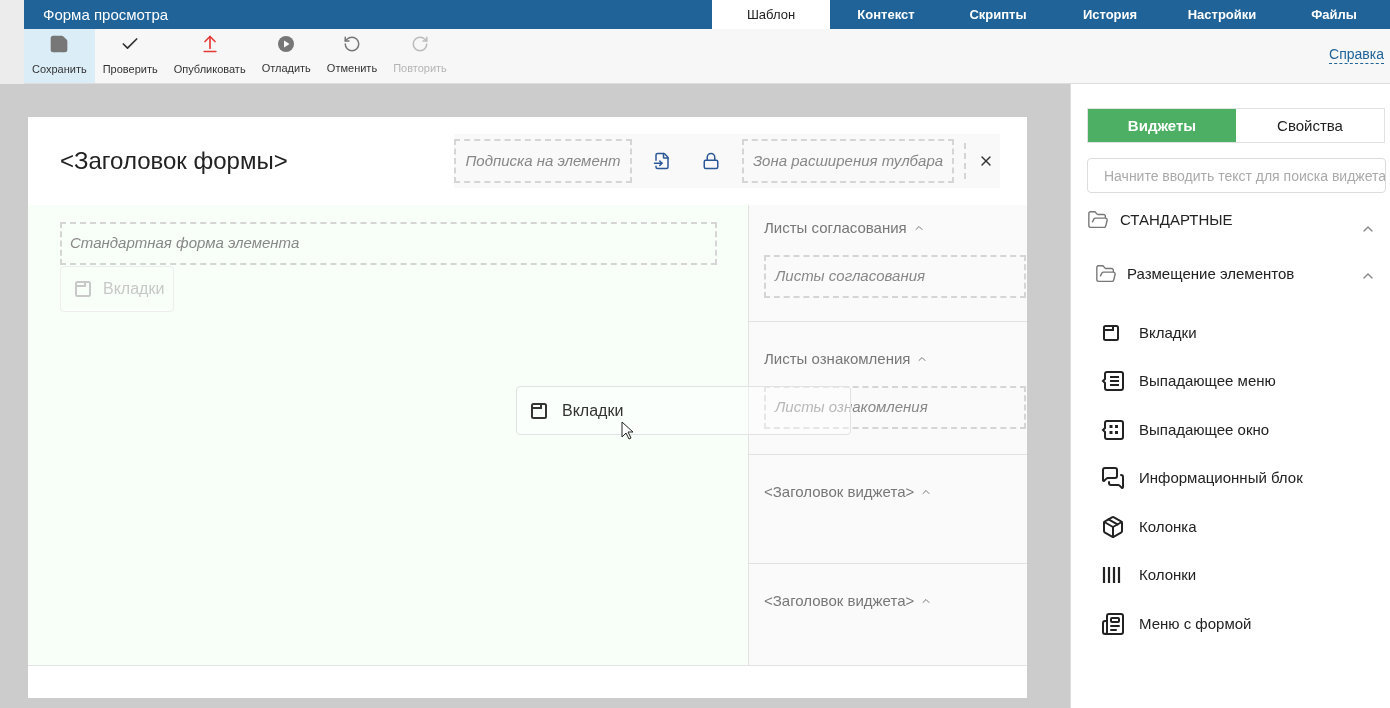 The width and height of the screenshot is (1390, 708). What do you see at coordinates (1113, 526) in the screenshot?
I see `box-icon` at bounding box center [1113, 526].